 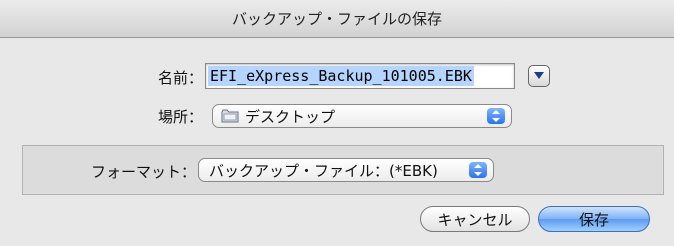 I want to click on filename-value: EFI_eXpress_Backup_101005.EBK, so click(x=341, y=76).